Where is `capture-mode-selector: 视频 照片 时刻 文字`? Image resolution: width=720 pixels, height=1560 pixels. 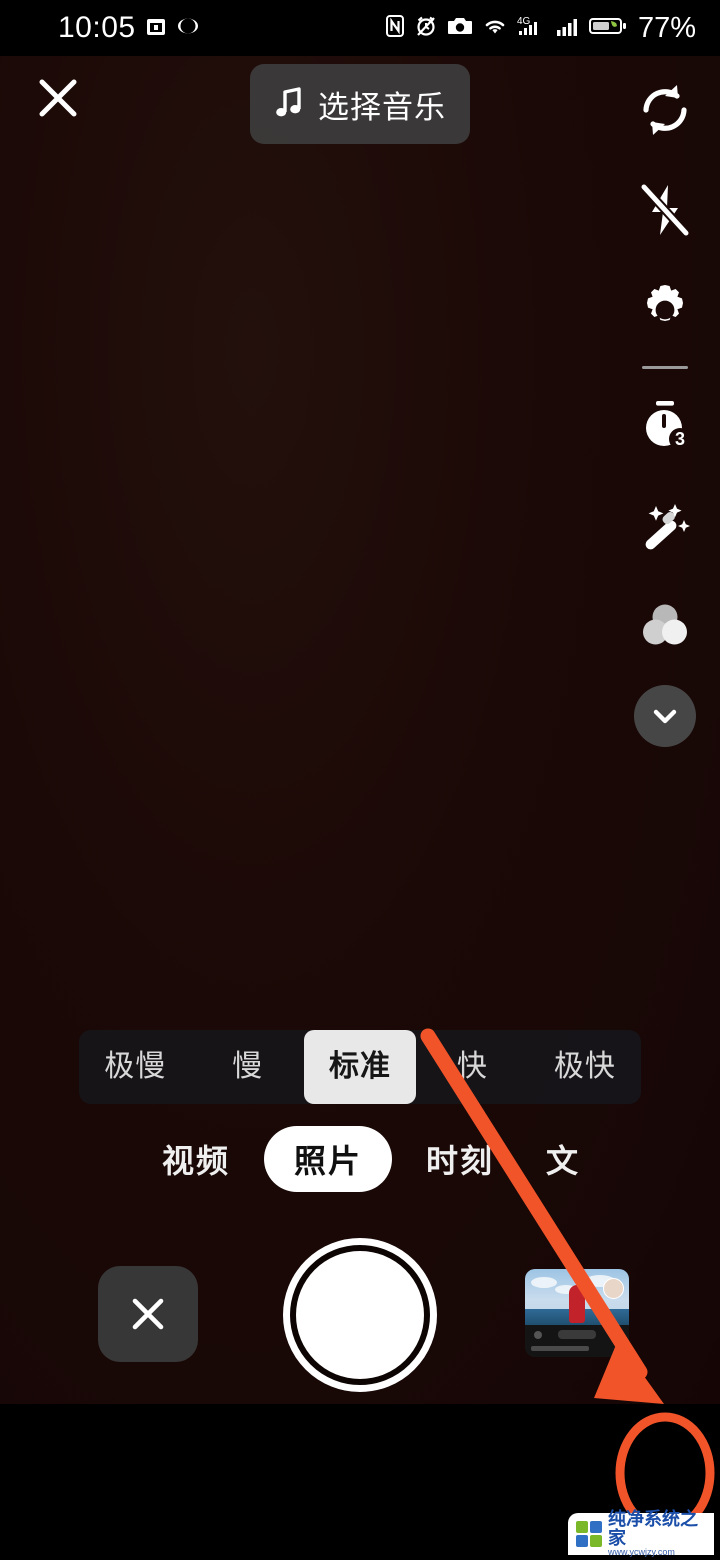
capture-mode-selector: 视频 照片 时刻 文字 is located at coordinates (360, 1159).